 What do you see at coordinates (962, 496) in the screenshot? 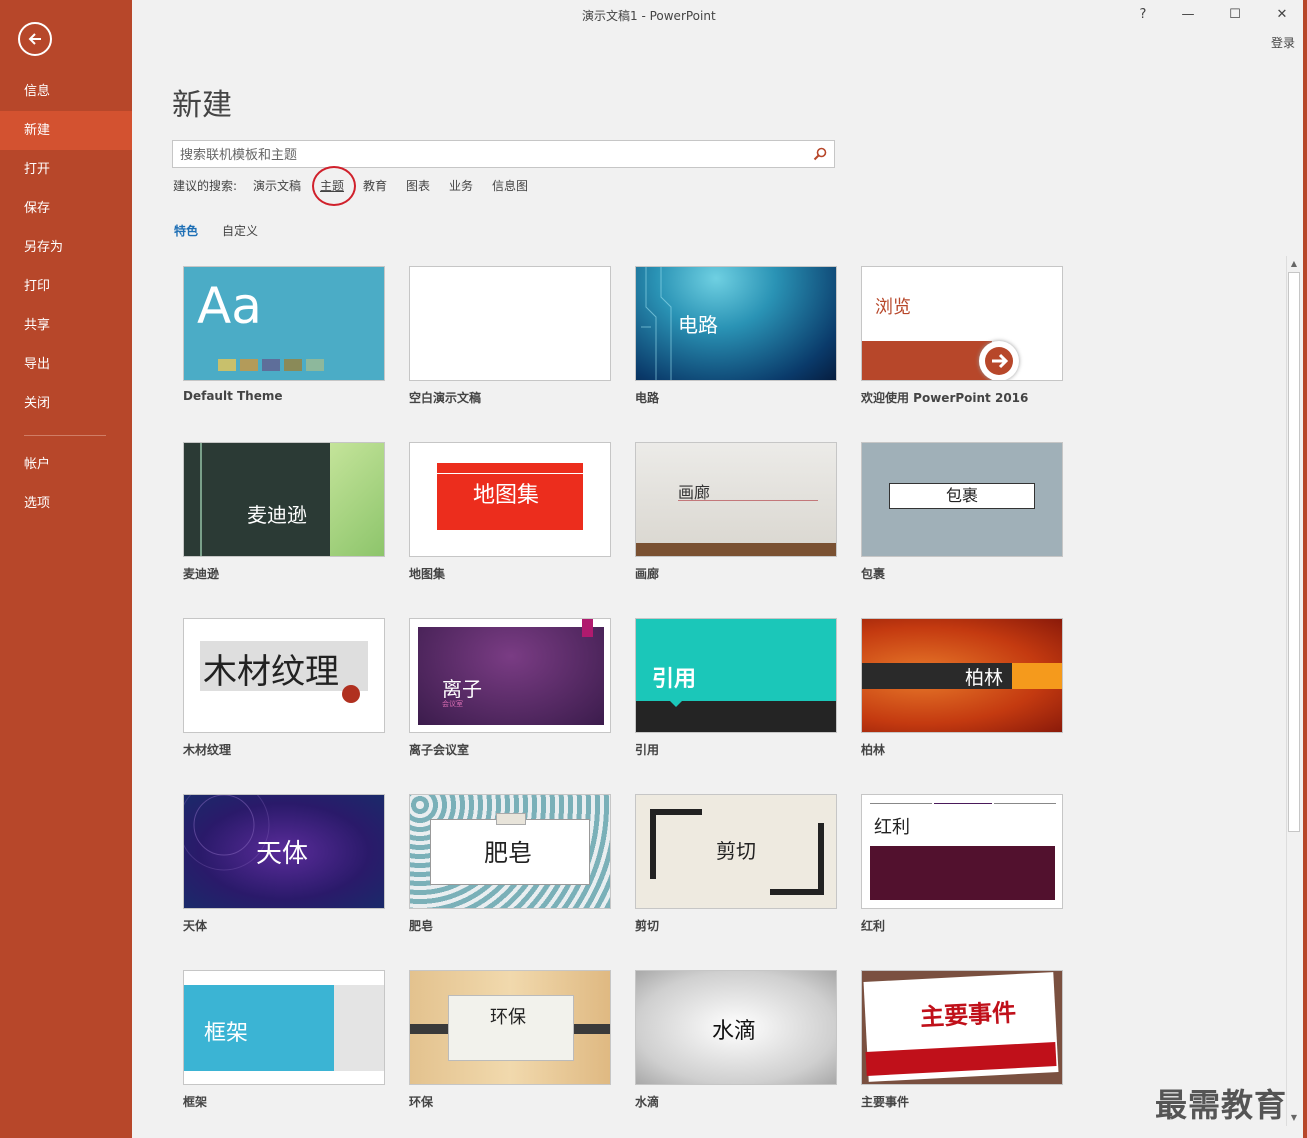
I see `tile-preview-text: 包裹` at bounding box center [962, 496].